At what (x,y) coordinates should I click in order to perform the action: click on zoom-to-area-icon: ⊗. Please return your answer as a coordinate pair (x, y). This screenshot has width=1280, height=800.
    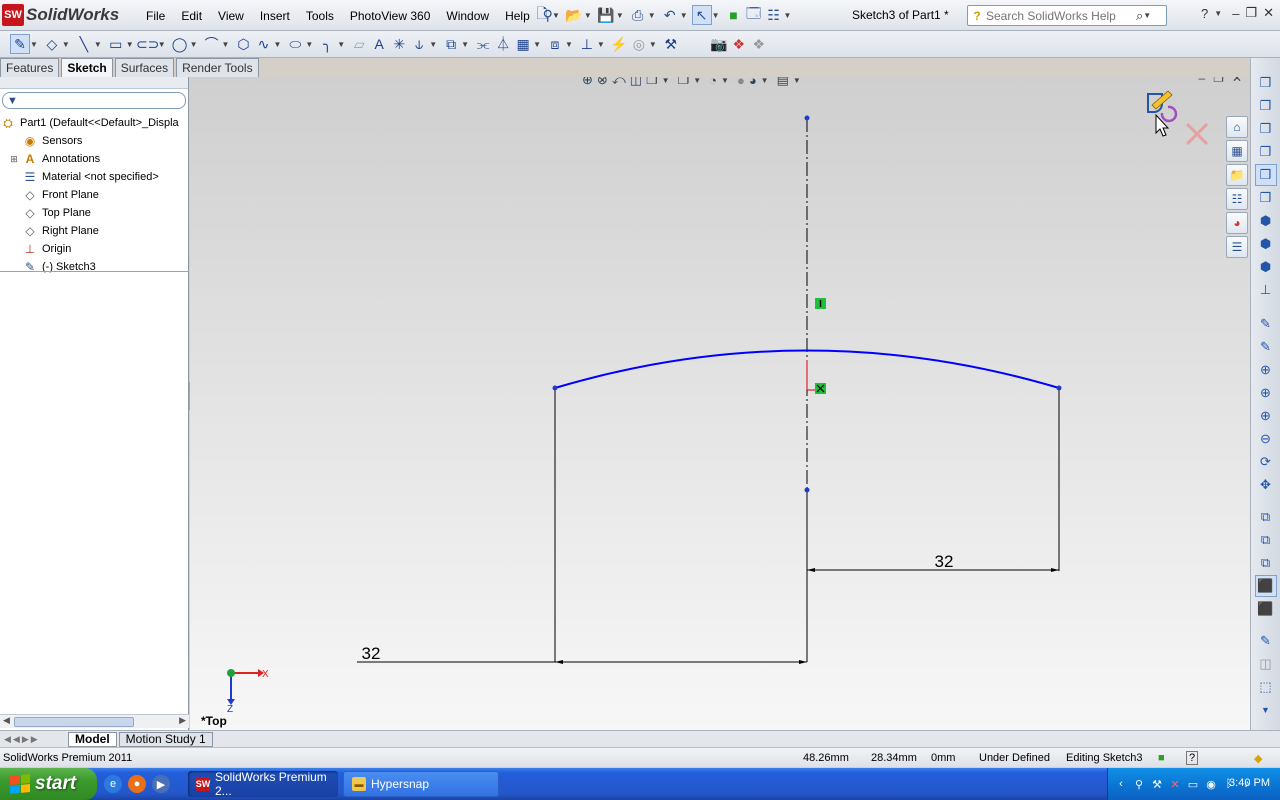
    Looking at the image, I should click on (602, 82).